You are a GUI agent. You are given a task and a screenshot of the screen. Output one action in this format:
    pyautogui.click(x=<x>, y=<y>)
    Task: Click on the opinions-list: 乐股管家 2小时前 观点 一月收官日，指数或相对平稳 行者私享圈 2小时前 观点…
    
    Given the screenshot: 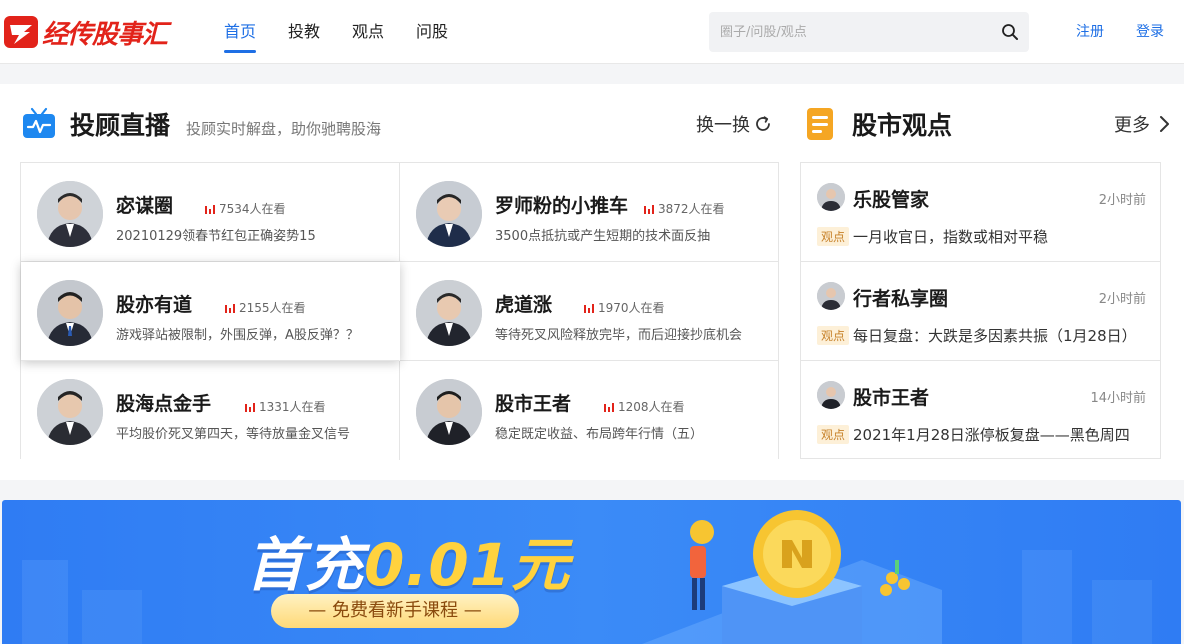 What is the action you would take?
    pyautogui.click(x=980, y=310)
    